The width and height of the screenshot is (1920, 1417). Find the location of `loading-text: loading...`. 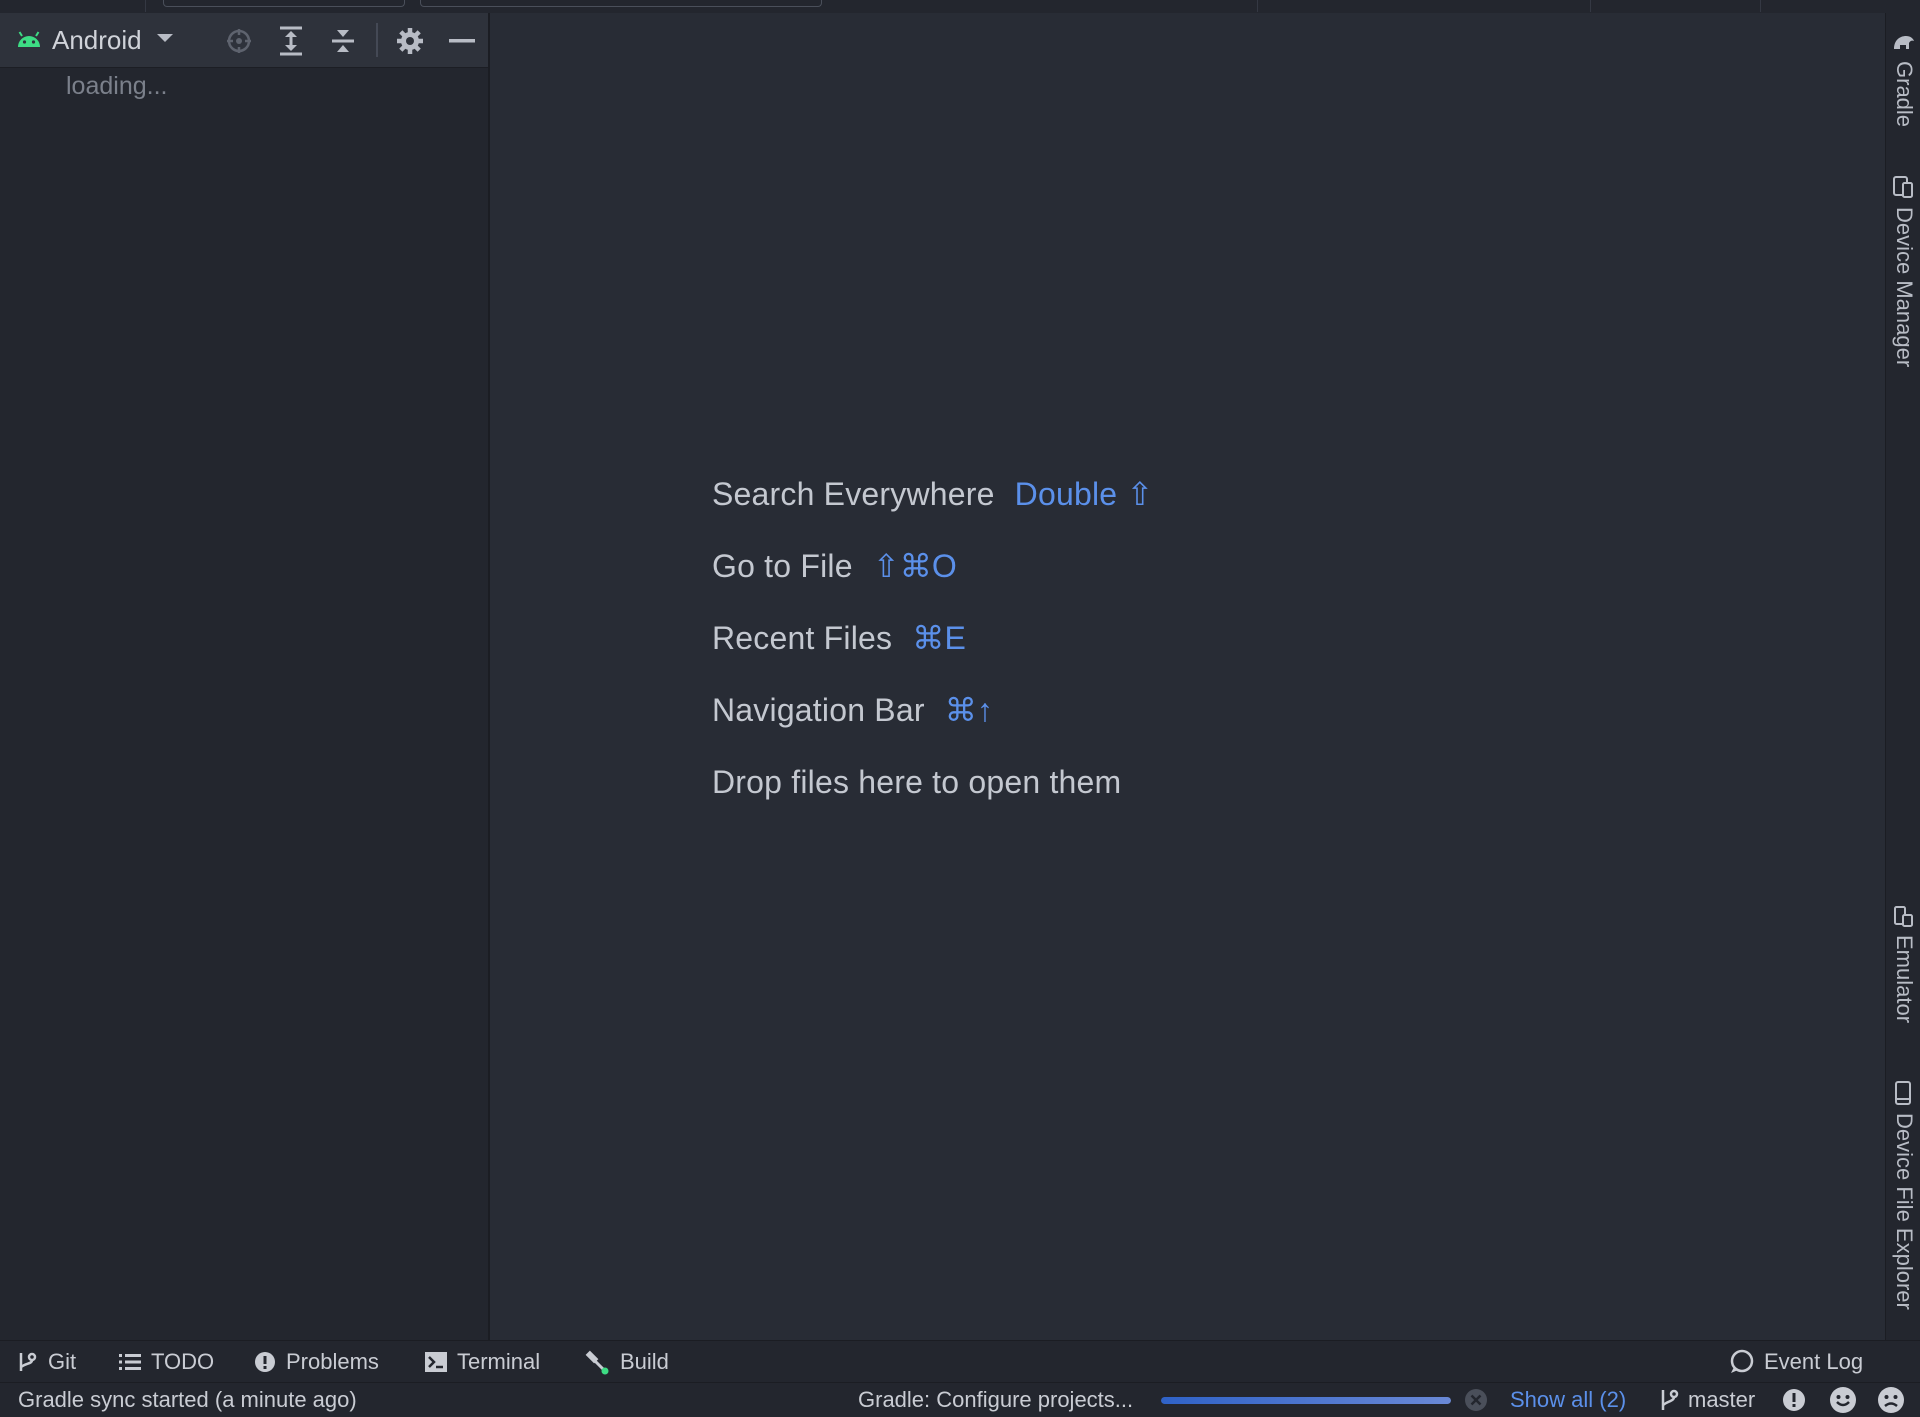

loading-text: loading... is located at coordinates (117, 86).